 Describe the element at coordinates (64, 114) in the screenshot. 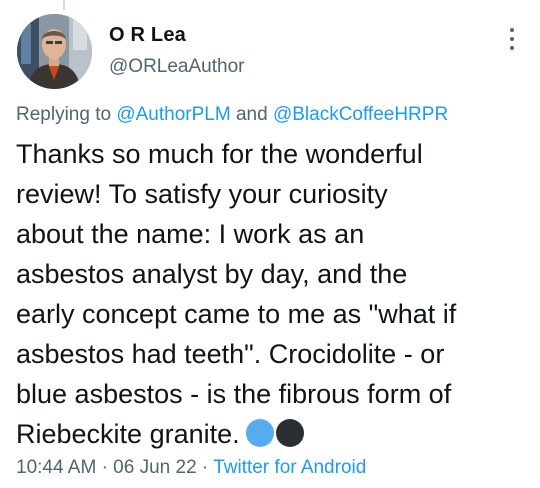

I see `replying-to-label: Replying to` at that location.